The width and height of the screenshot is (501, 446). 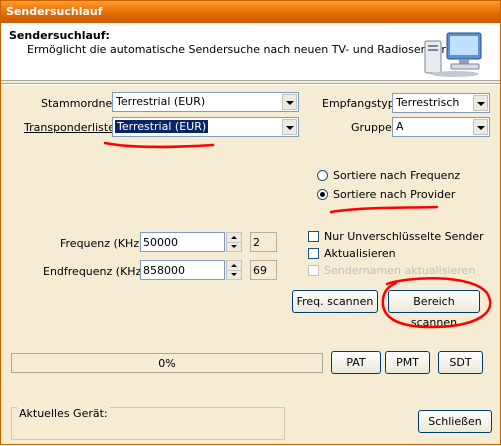 What do you see at coordinates (460, 362) in the screenshot?
I see `sdt-button: SDT` at bounding box center [460, 362].